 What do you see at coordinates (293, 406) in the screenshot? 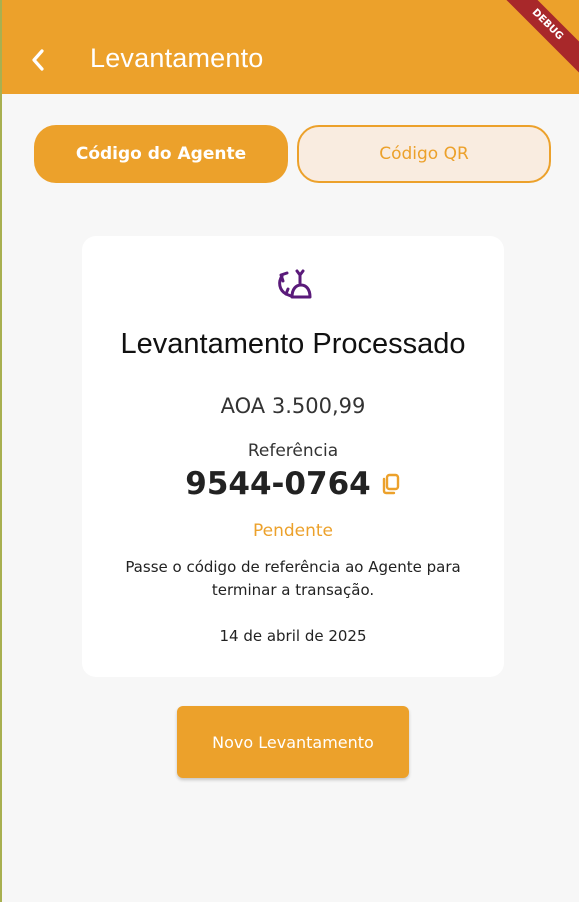
I see `amount-value: AOA 3.500,99` at bounding box center [293, 406].